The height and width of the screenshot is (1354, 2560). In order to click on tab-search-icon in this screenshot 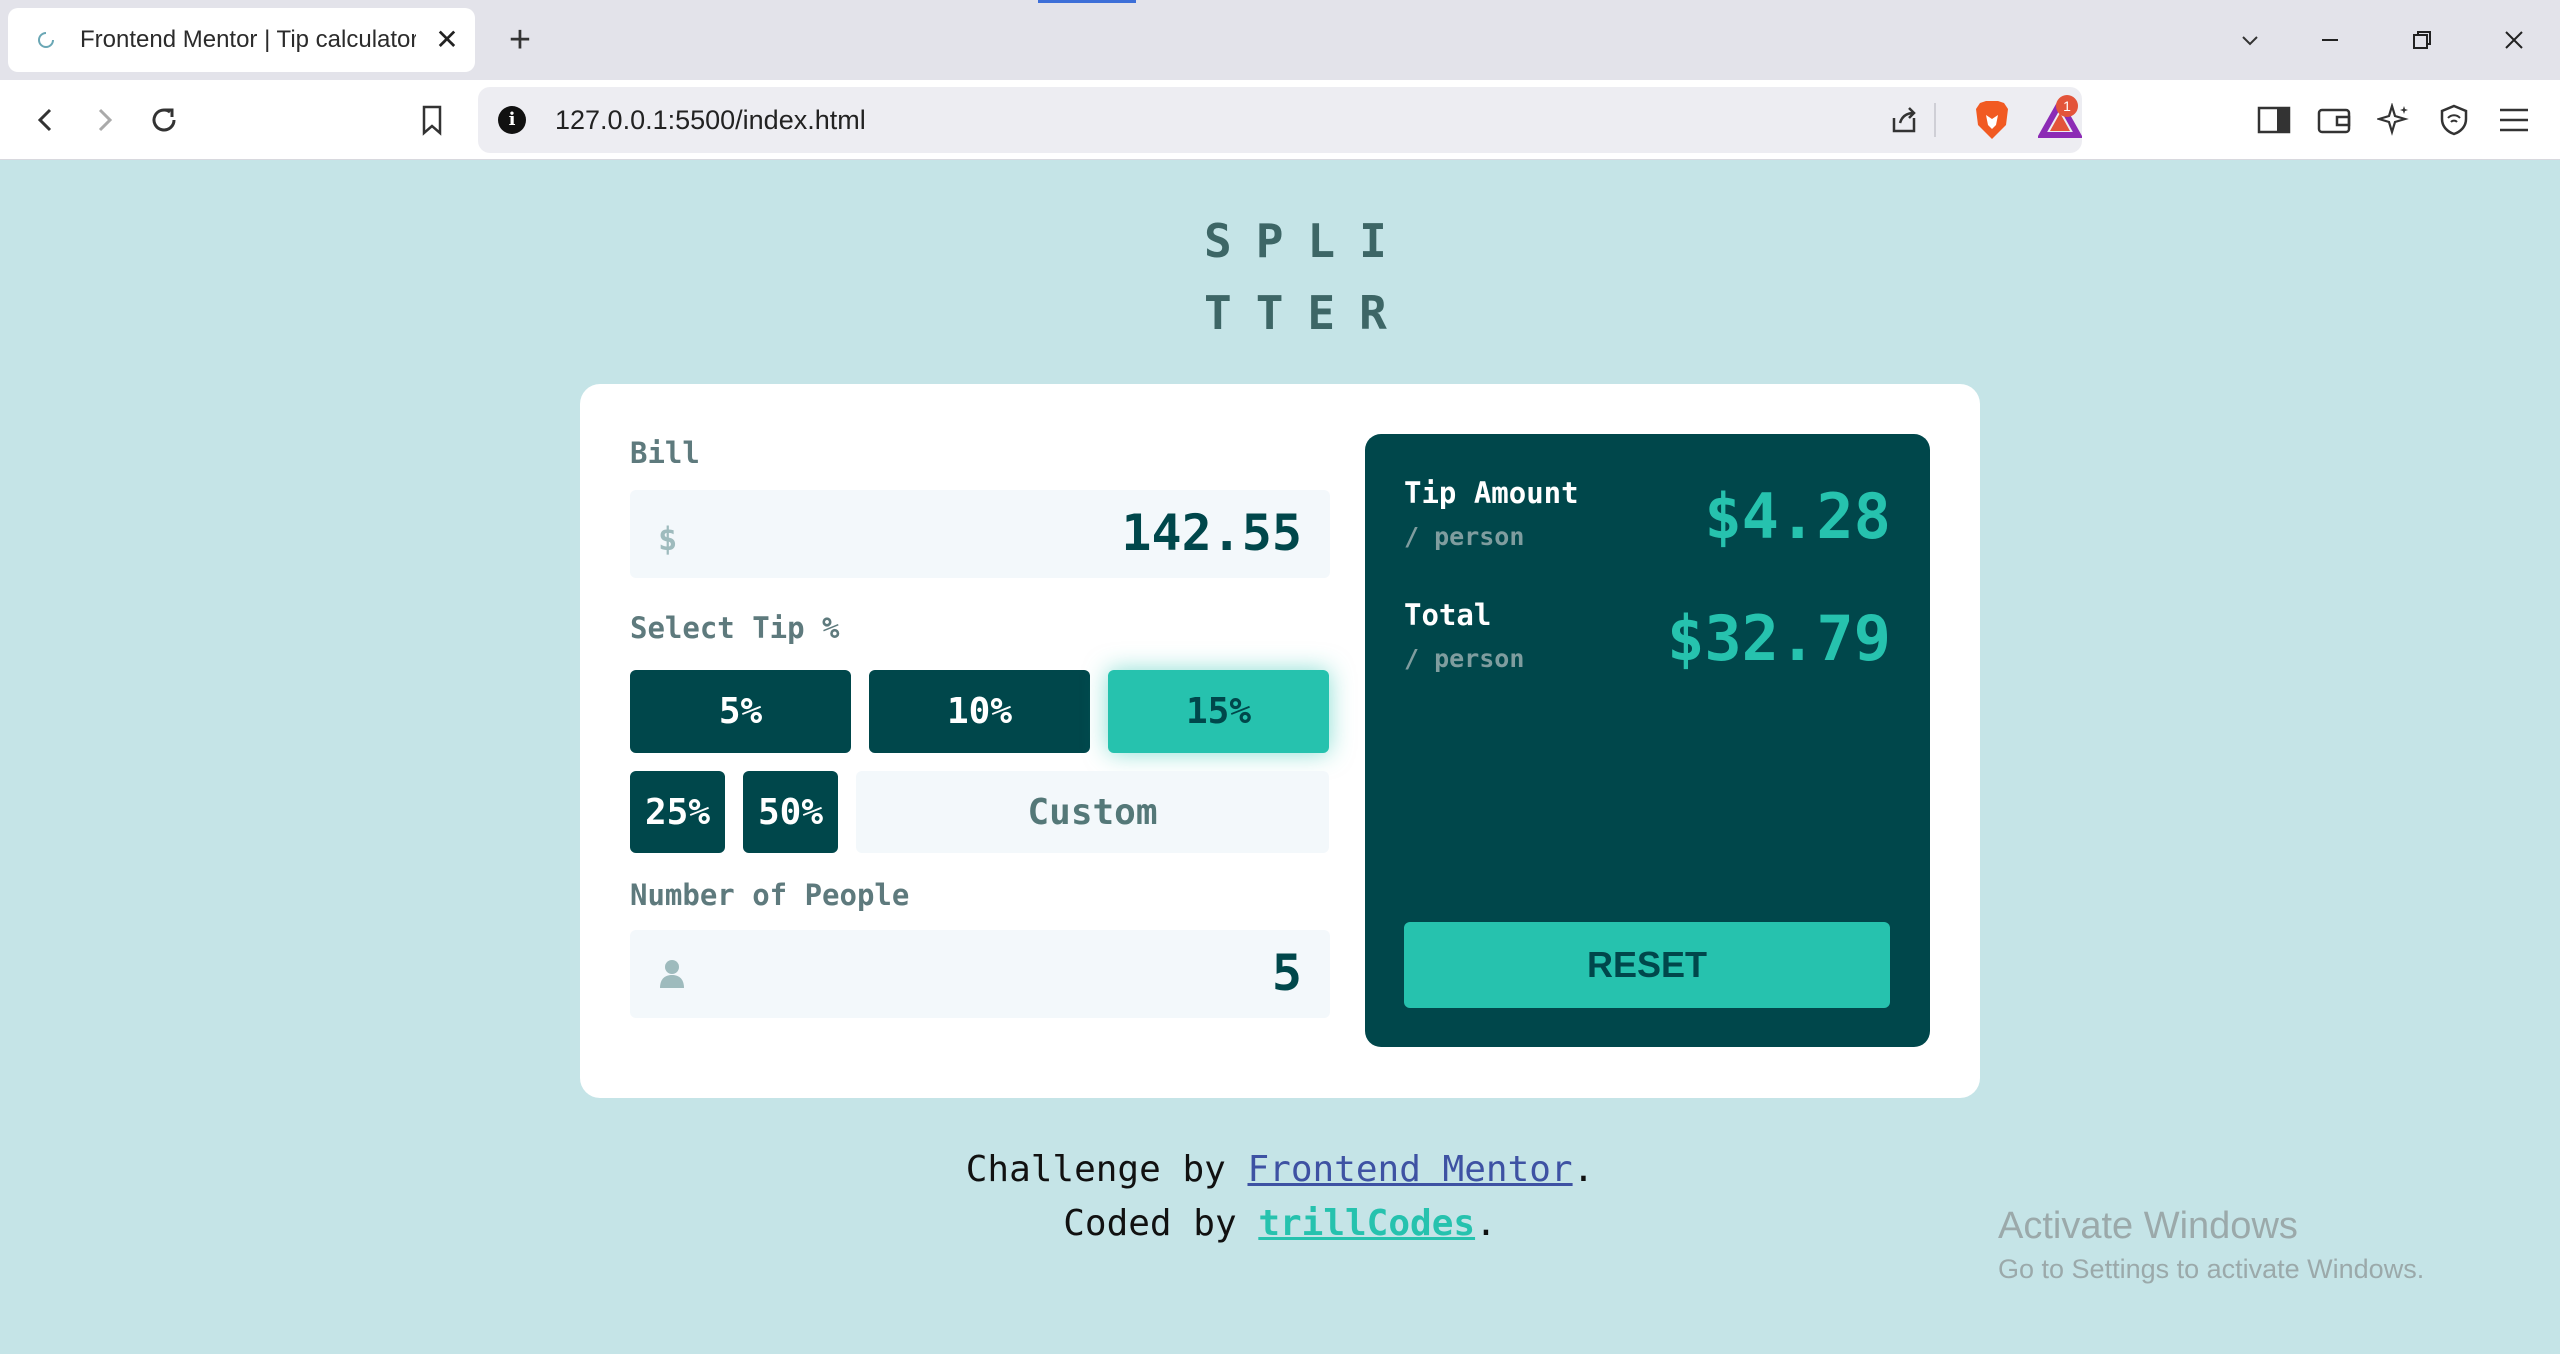, I will do `click(2250, 40)`.